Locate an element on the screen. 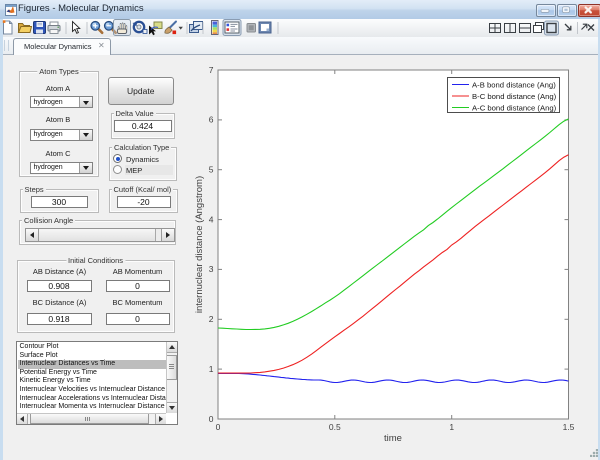 The width and height of the screenshot is (600, 460). svg-text: A-B bond distance (Ang) is located at coordinates (514, 85).